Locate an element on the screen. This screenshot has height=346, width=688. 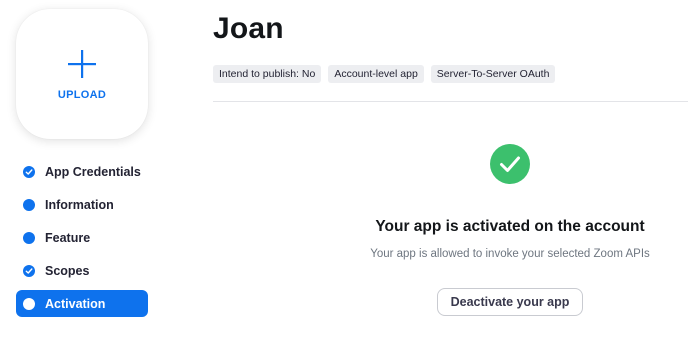
step-scopes: Scopes is located at coordinates (82, 270).